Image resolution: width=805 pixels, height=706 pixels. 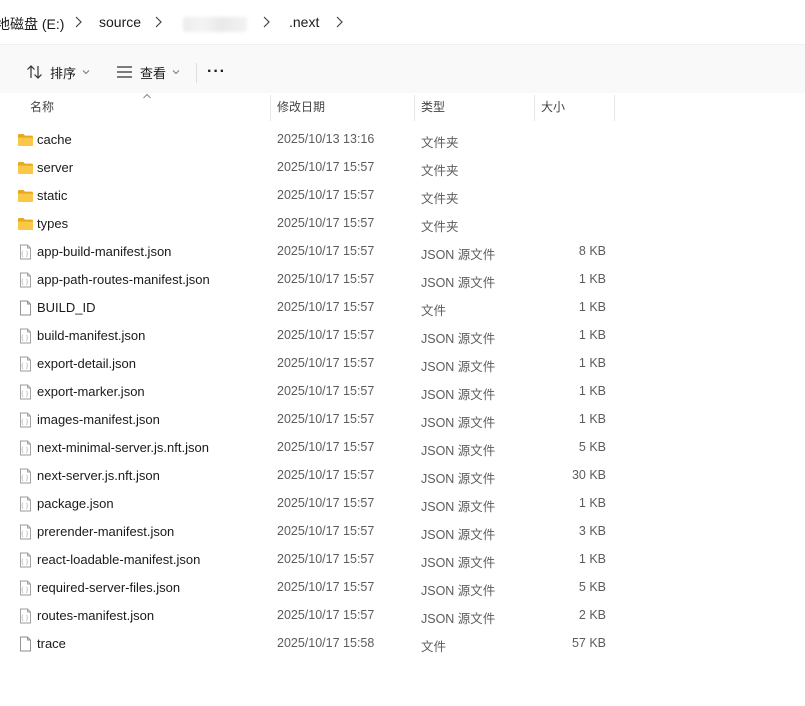 What do you see at coordinates (55, 167) in the screenshot?
I see `file-name: server` at bounding box center [55, 167].